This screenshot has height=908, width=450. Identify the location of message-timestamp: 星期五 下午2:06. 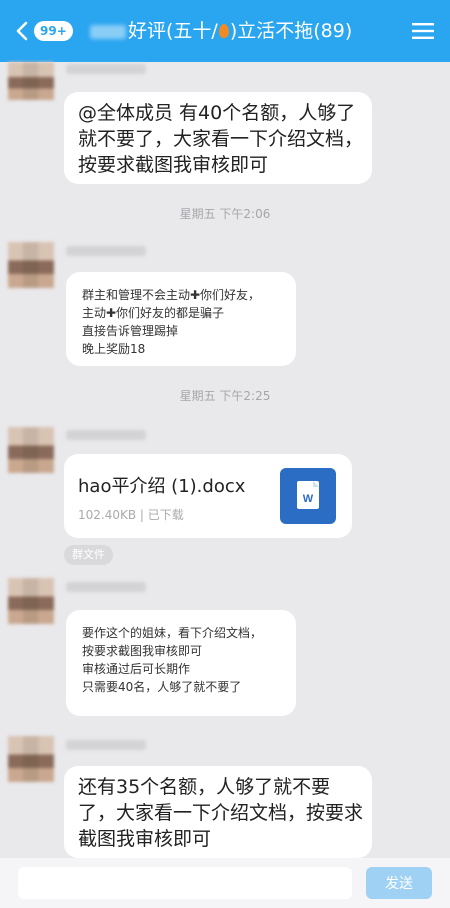
(225, 214).